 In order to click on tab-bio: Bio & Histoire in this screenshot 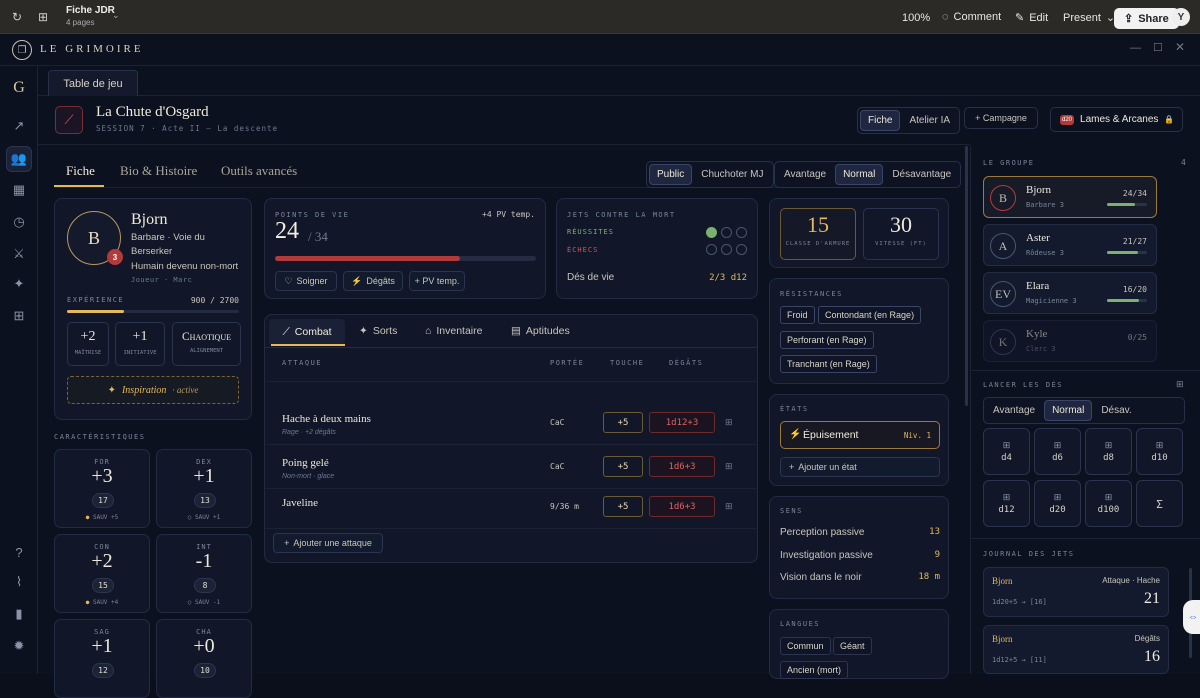, I will do `click(158, 171)`.